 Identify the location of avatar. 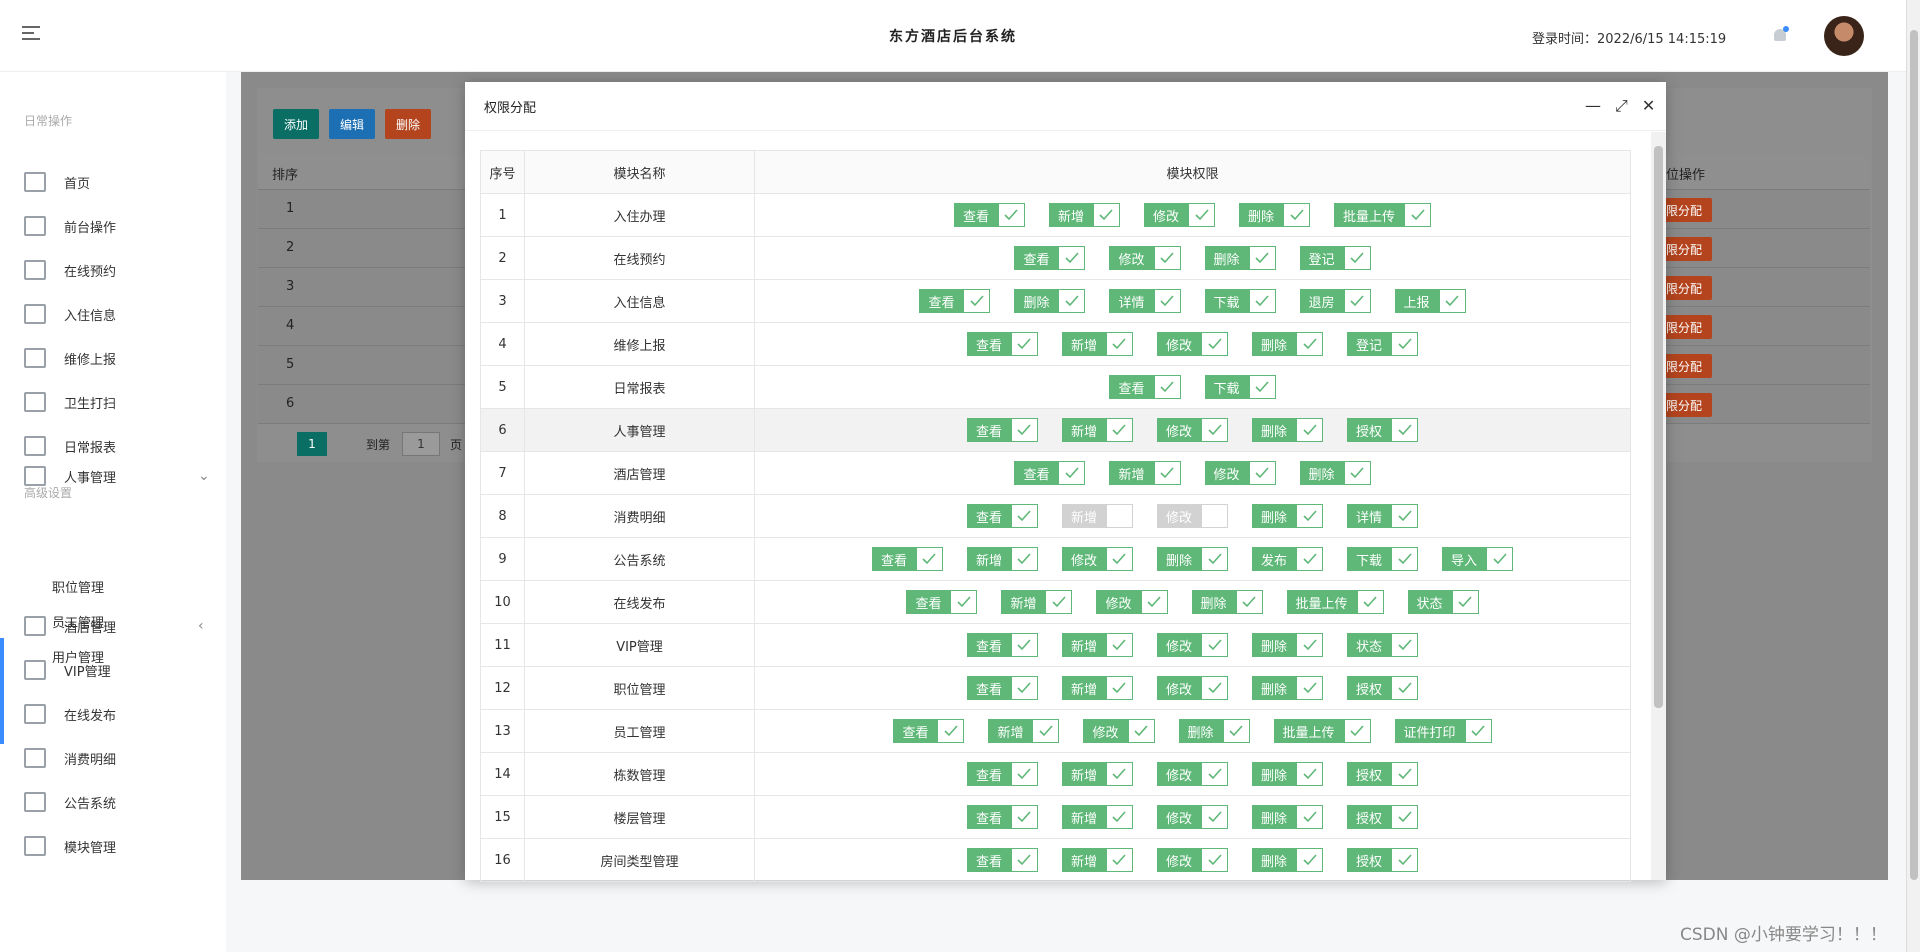
(1844, 36).